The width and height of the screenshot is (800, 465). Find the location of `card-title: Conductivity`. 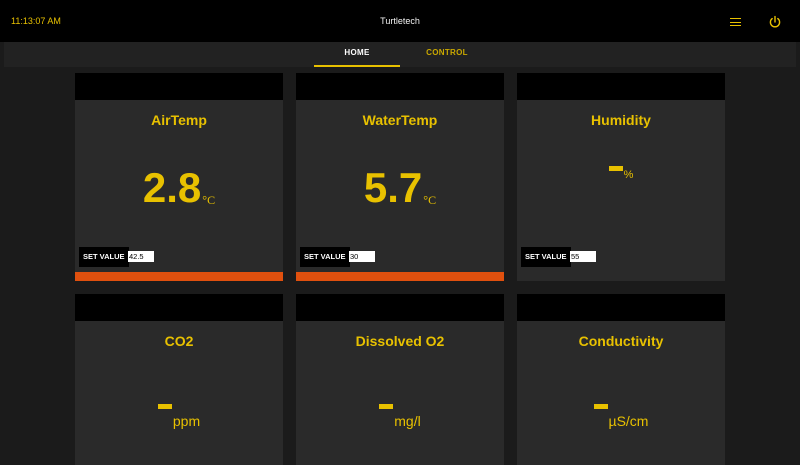

card-title: Conductivity is located at coordinates (621, 341).